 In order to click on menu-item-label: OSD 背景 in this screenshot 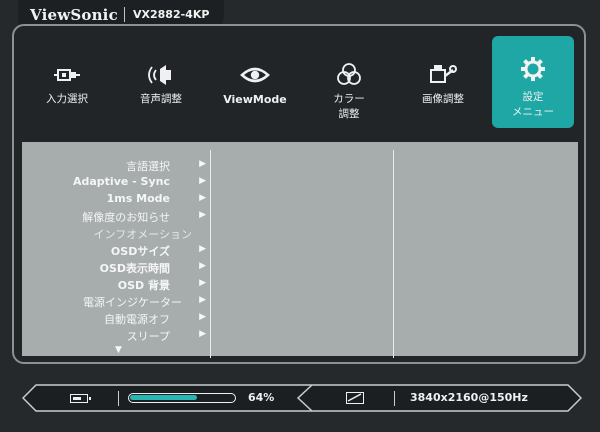, I will do `click(143, 285)`.